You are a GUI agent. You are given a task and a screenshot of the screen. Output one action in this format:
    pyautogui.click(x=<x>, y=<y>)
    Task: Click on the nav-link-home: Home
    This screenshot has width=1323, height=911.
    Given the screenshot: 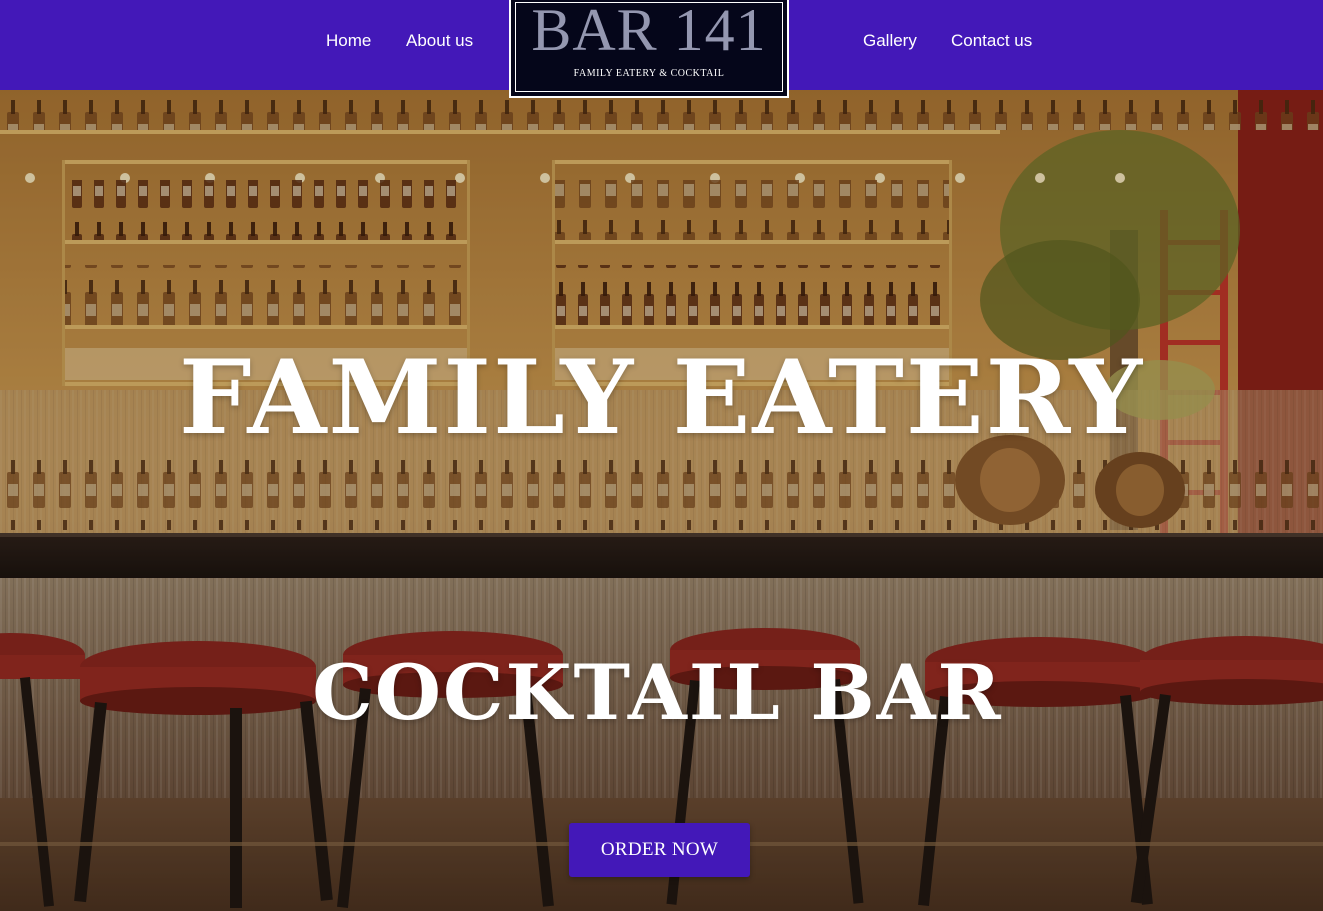 What is the action you would take?
    pyautogui.click(x=348, y=41)
    